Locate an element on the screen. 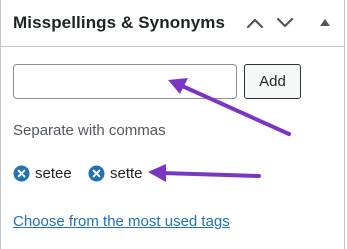 The image size is (347, 249). tag-item: setee is located at coordinates (42, 173).